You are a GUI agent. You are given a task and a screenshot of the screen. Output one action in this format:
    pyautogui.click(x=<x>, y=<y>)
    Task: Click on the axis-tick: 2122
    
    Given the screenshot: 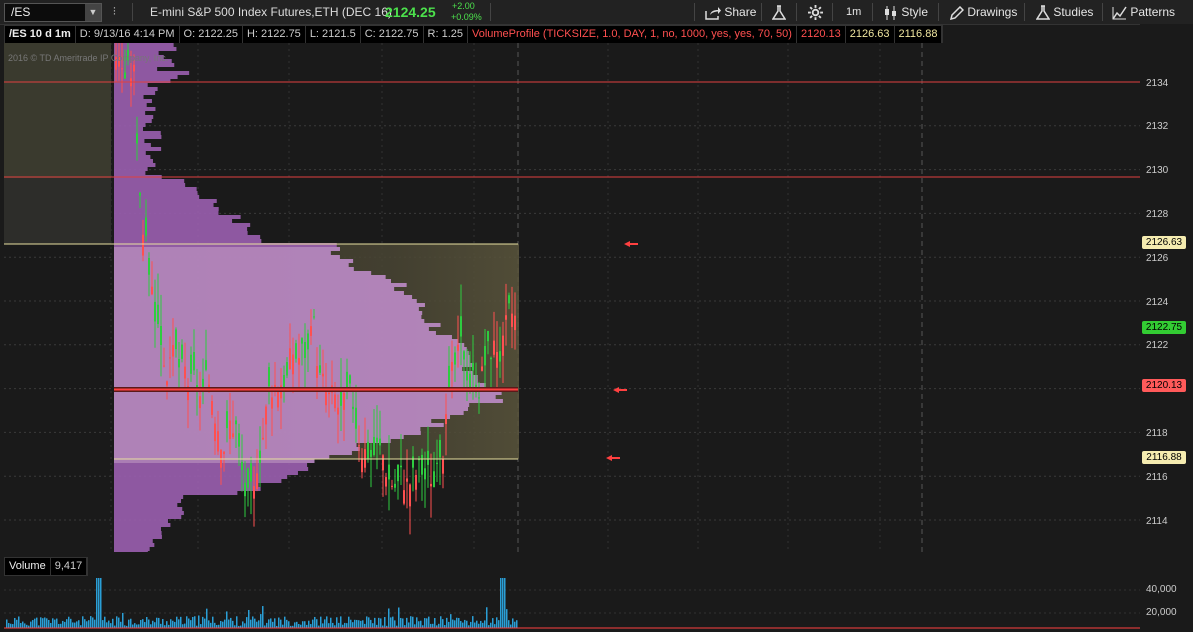 What is the action you would take?
    pyautogui.click(x=1157, y=345)
    